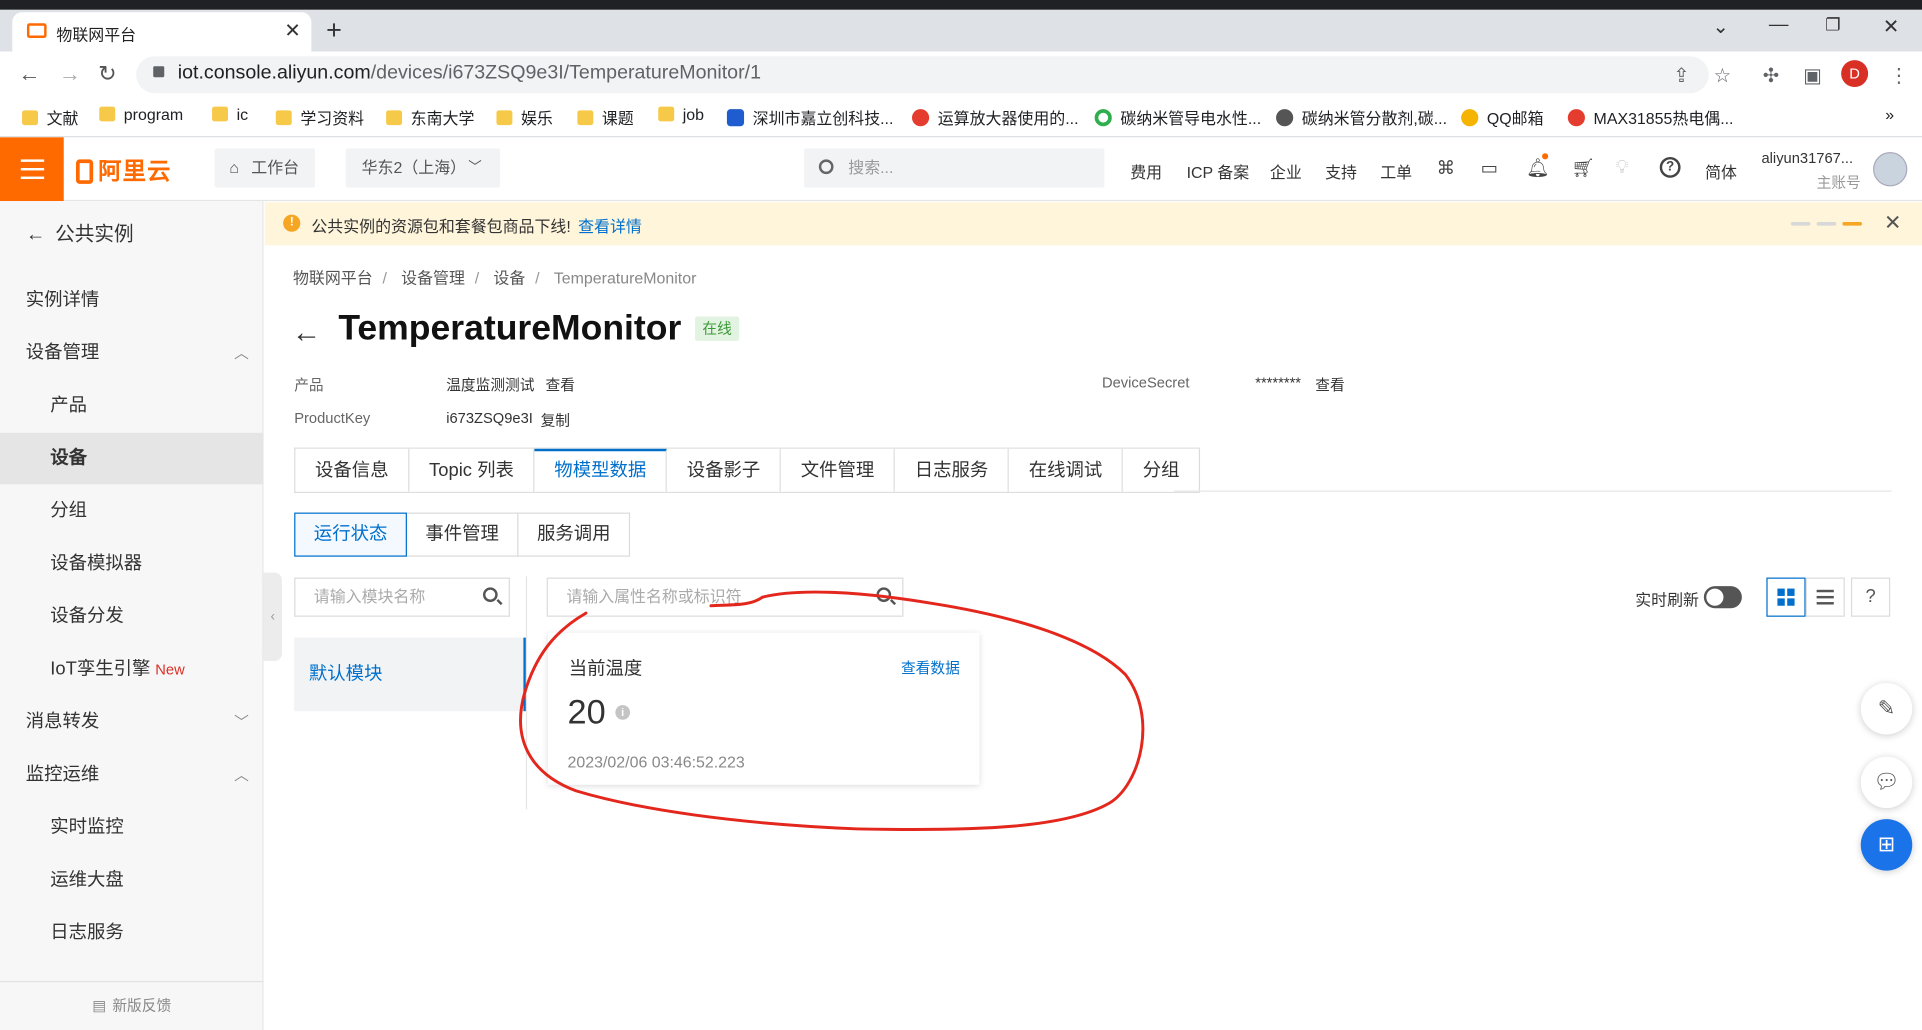 The width and height of the screenshot is (1922, 1030). What do you see at coordinates (1786, 597) in the screenshot?
I see `grid-view-button` at bounding box center [1786, 597].